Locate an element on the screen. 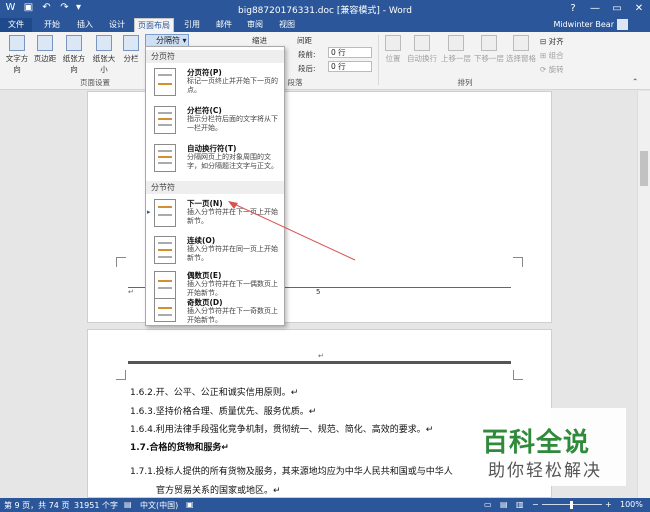  watermark-logo: 百科全说 助你轻松解决 is located at coordinates (547, 447).